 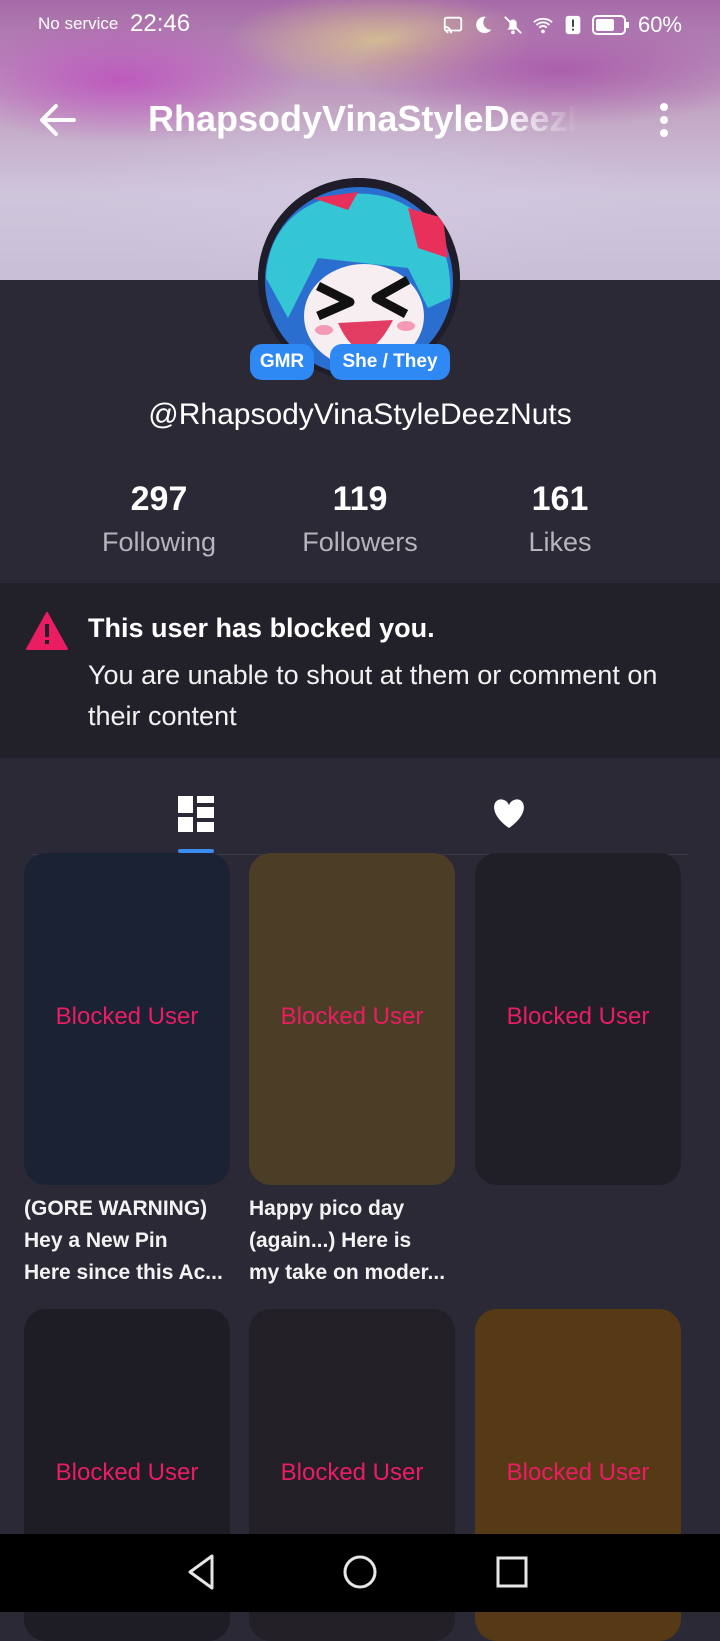 I want to click on arrow-left-icon, so click(x=57, y=120).